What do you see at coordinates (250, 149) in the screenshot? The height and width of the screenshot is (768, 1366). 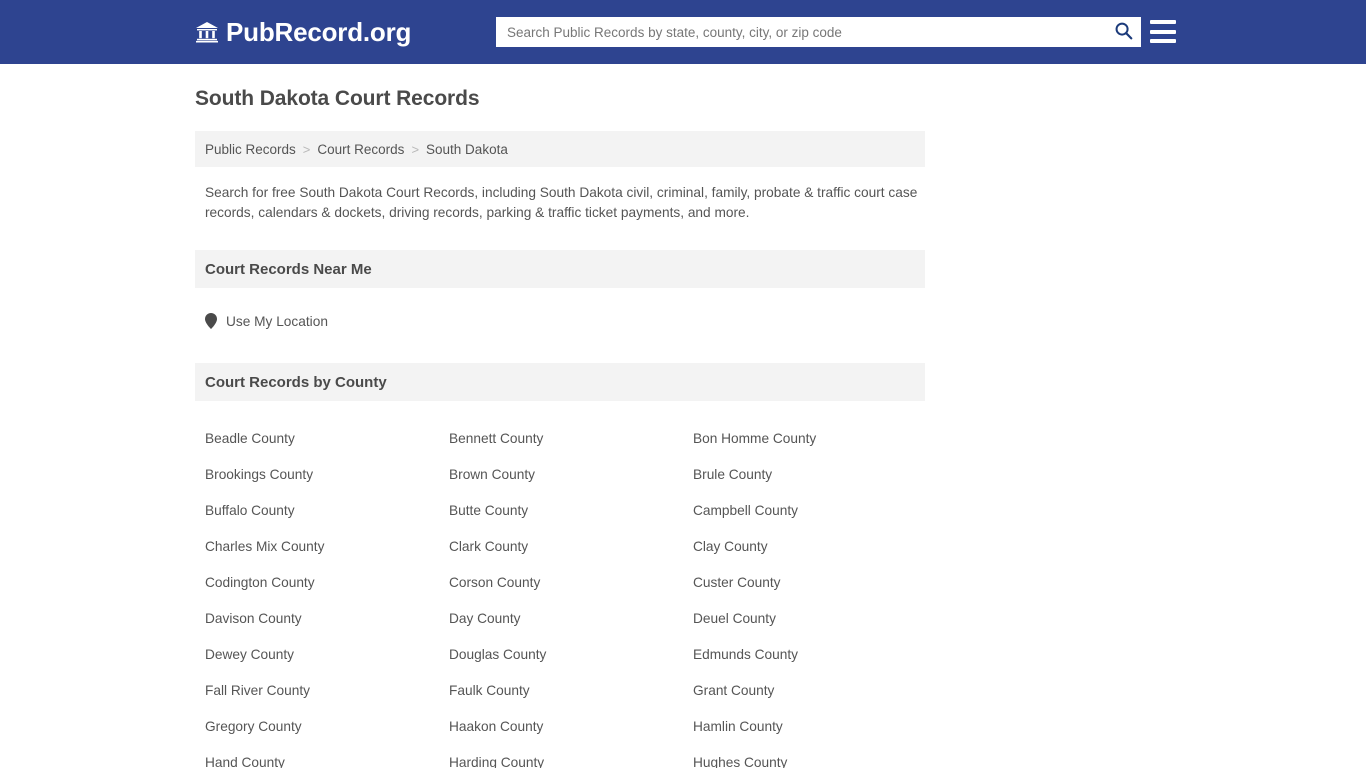 I see `breadcrumb-item-public-records: Public Records` at bounding box center [250, 149].